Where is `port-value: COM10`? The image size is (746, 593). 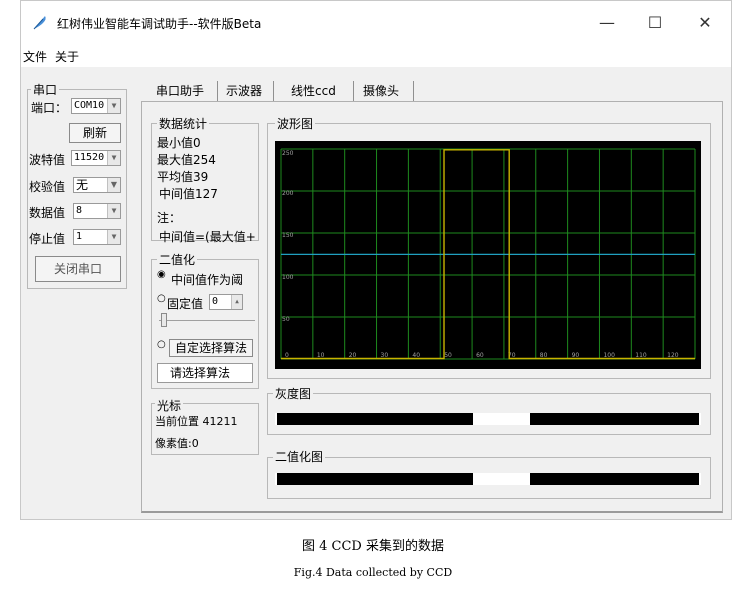
port-value: COM10 is located at coordinates (89, 105).